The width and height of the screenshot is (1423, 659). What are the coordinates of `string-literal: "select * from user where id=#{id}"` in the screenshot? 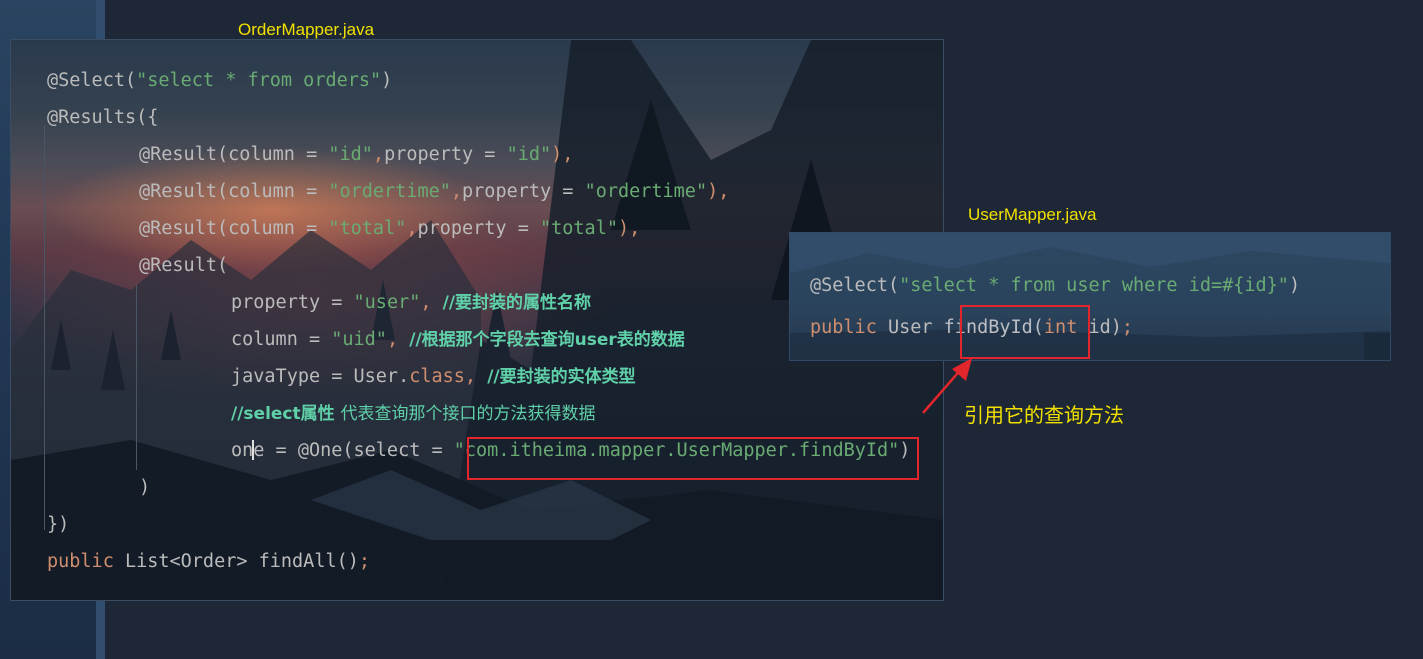 It's located at (1094, 285).